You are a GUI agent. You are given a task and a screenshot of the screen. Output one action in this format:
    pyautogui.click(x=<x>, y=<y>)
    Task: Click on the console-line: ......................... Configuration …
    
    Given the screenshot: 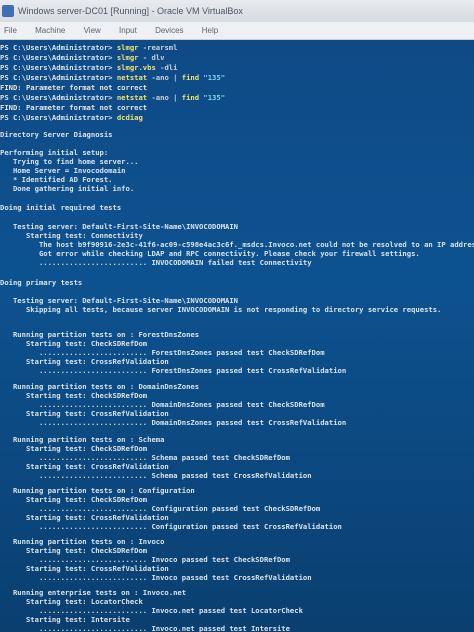 What is the action you would take?
    pyautogui.click(x=171, y=527)
    